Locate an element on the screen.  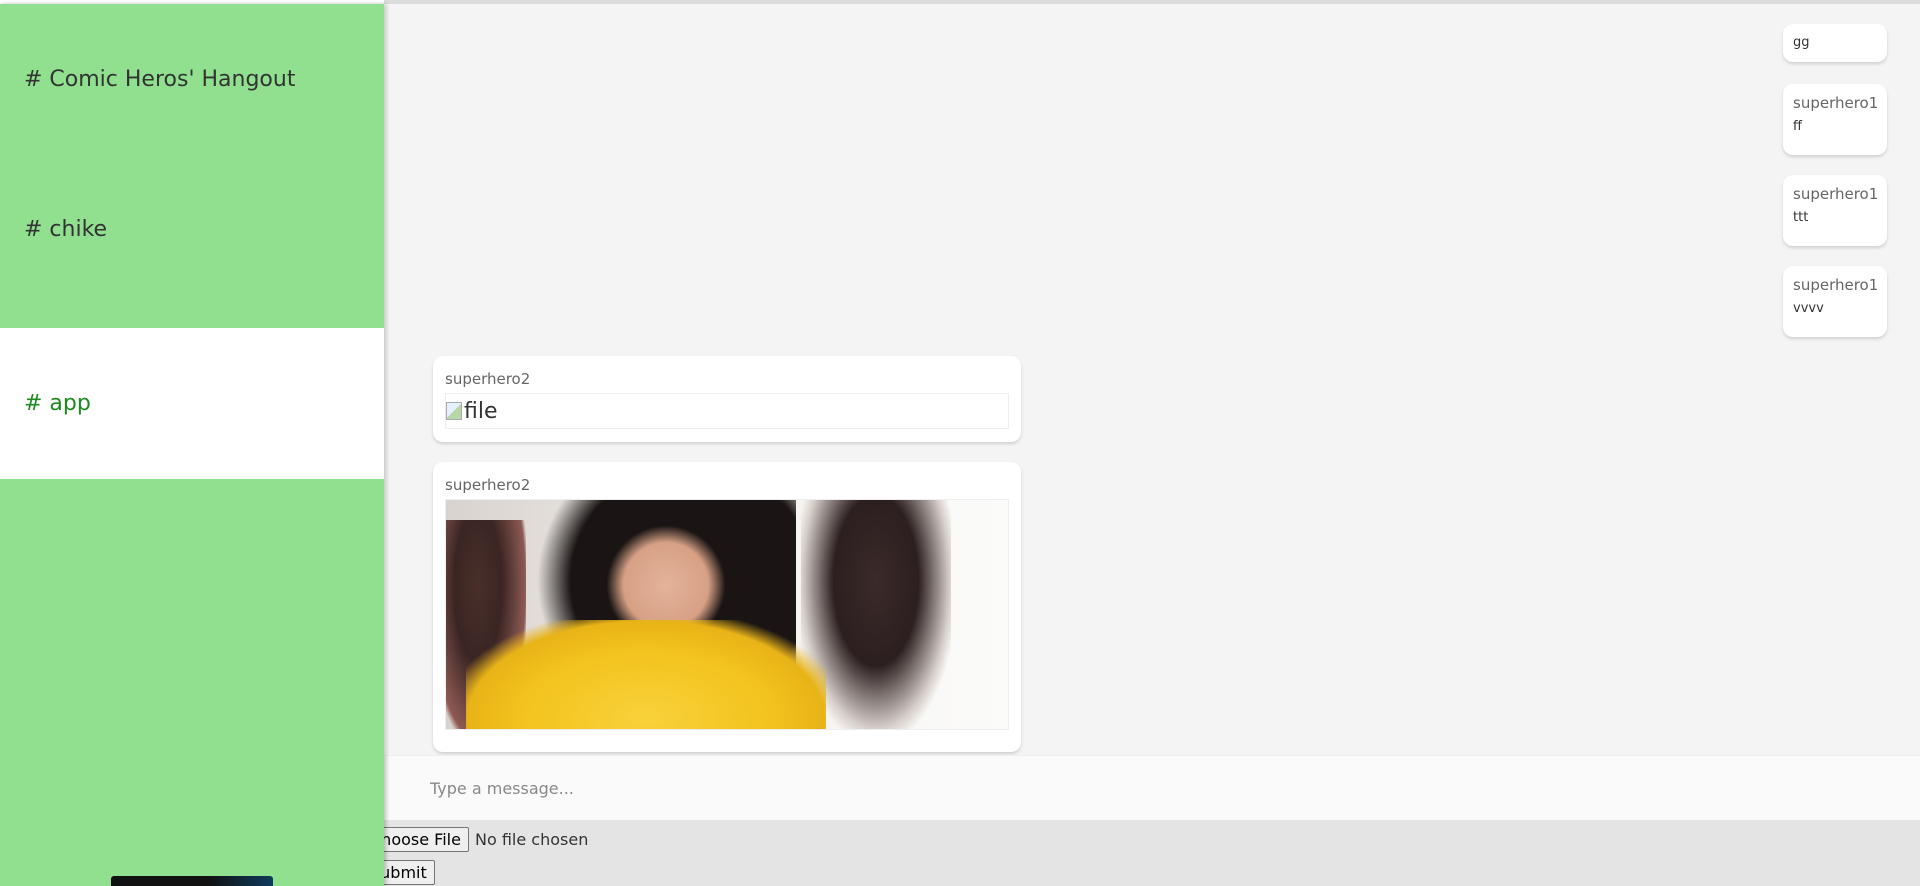
message-bubble: superhero2 file is located at coordinates (727, 399).